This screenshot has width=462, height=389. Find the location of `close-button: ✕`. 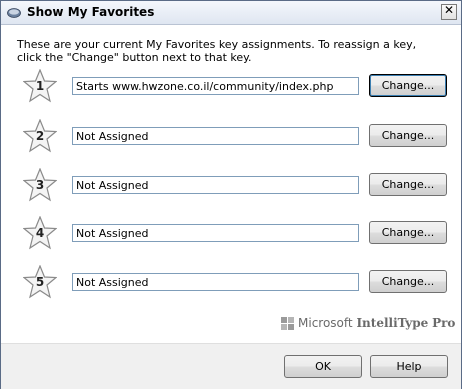

close-button: ✕ is located at coordinates (449, 11).